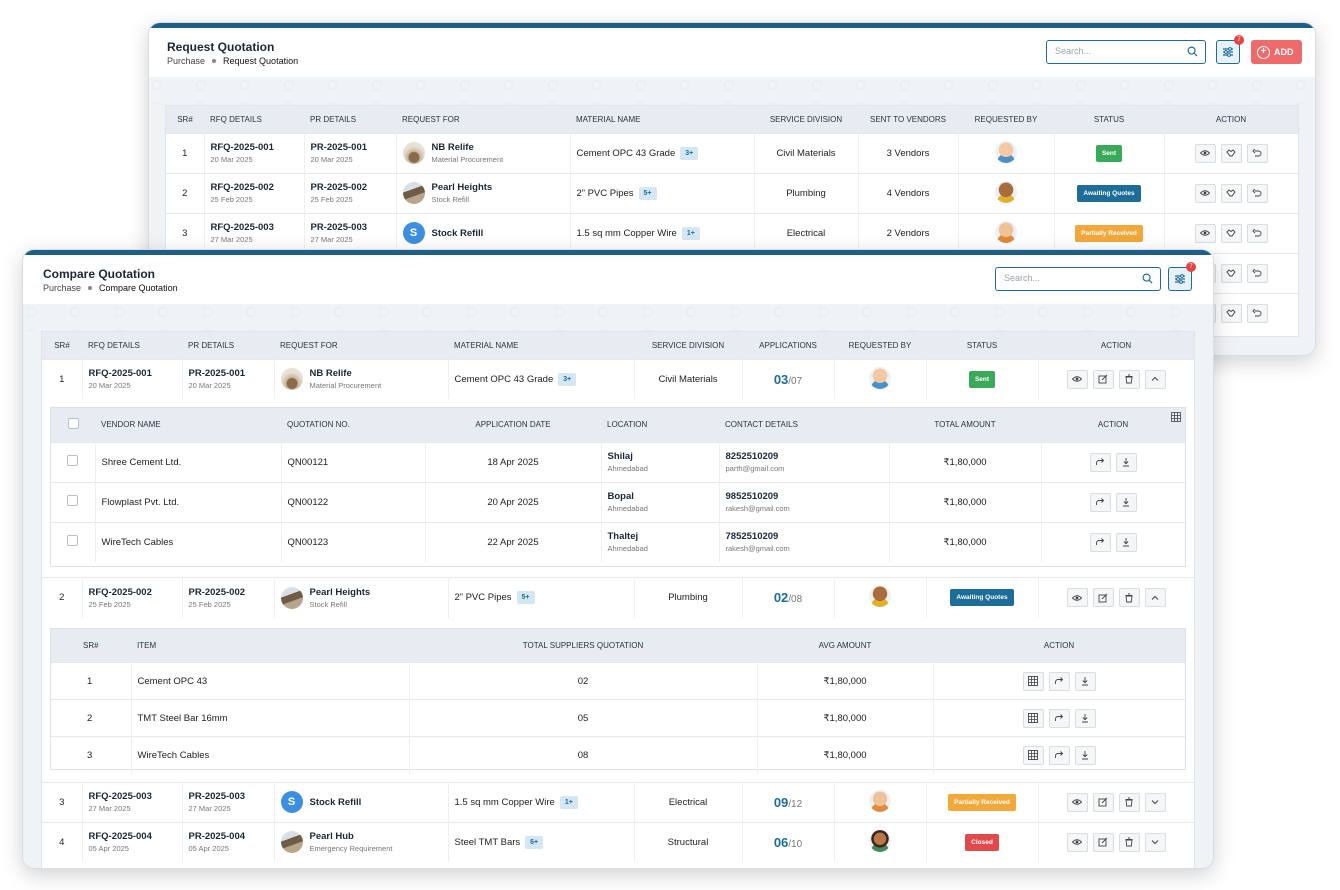  I want to click on location-area: Bopal, so click(620, 496).